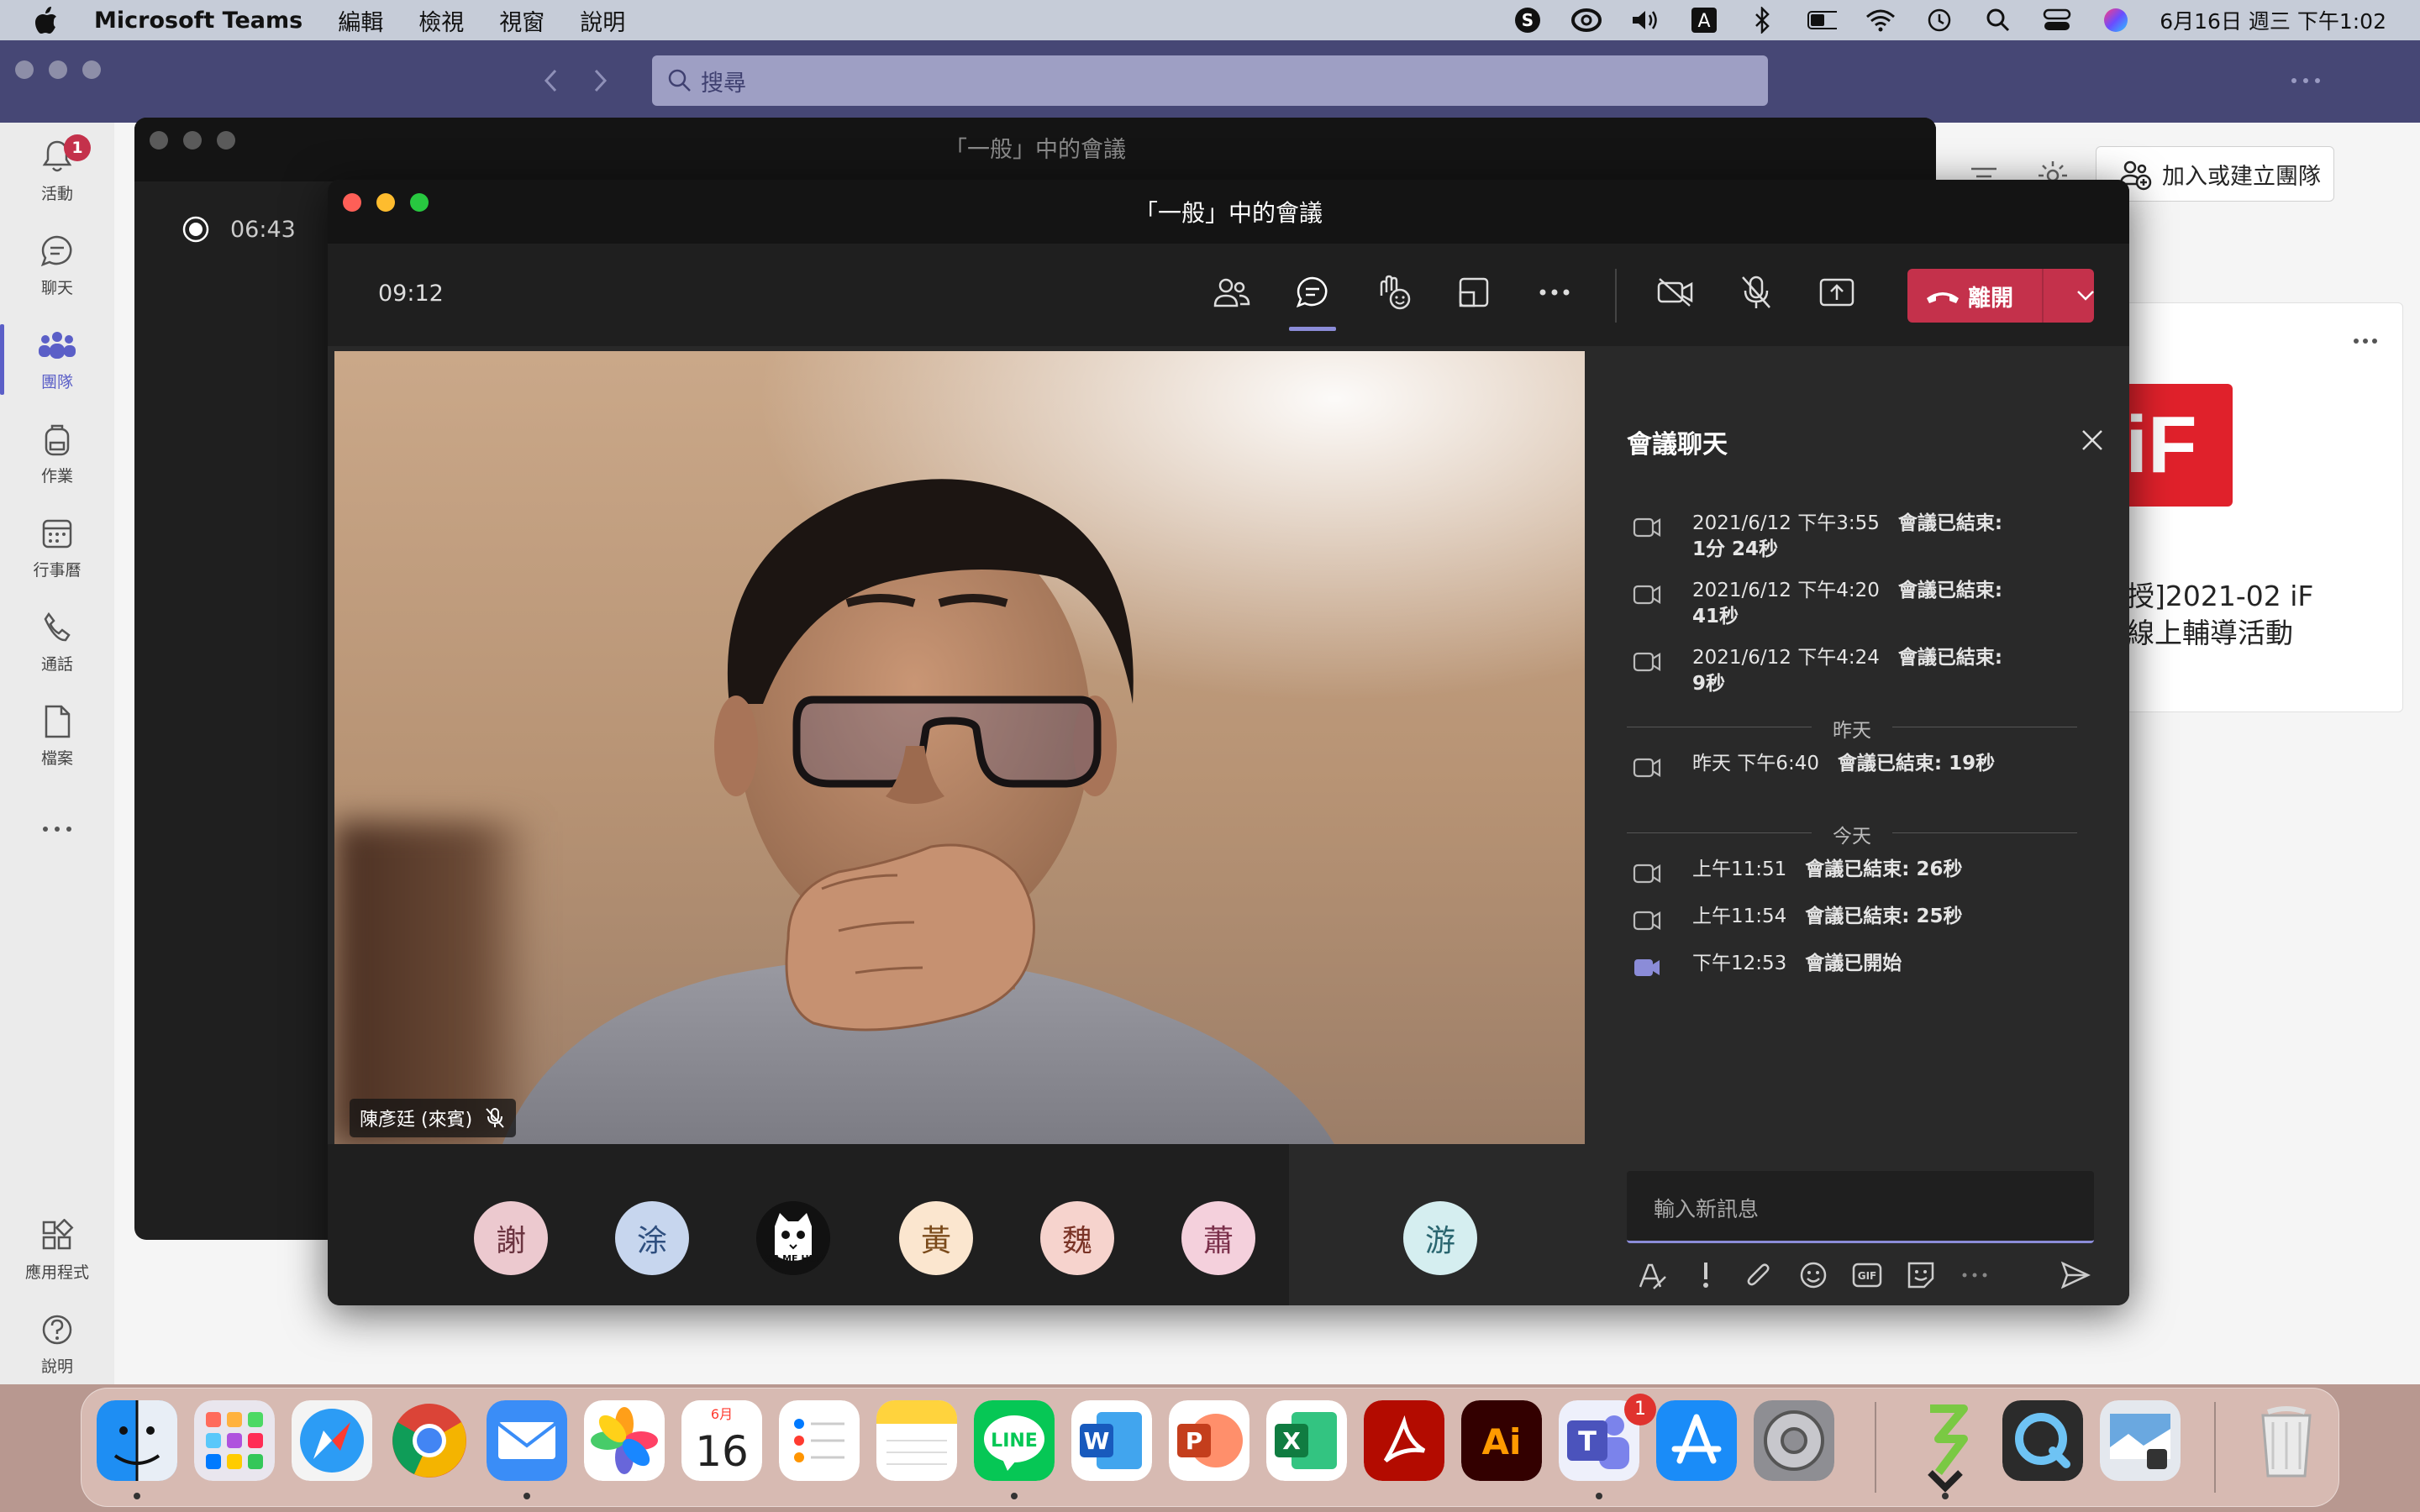  Describe the element at coordinates (1861, 1207) in the screenshot. I see `message-input: 輸入新訊息` at that location.